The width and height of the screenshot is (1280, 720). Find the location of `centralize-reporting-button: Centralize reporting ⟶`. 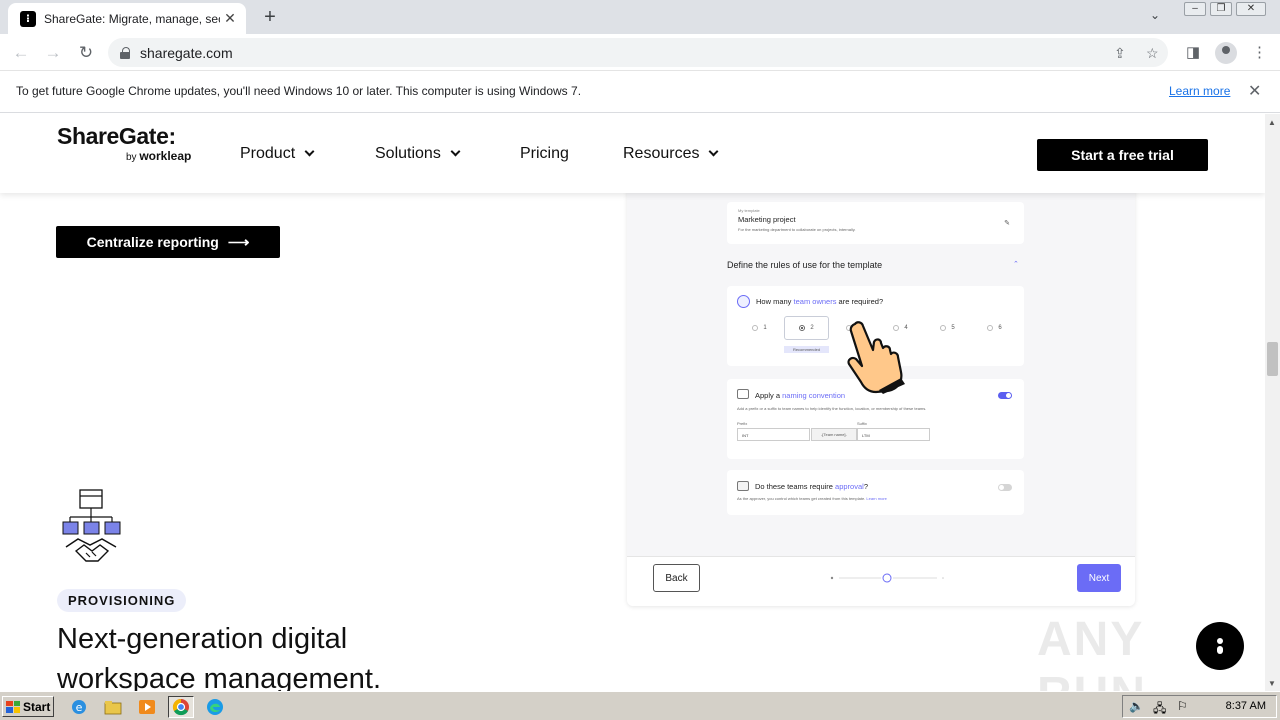

centralize-reporting-button: Centralize reporting ⟶ is located at coordinates (168, 242).